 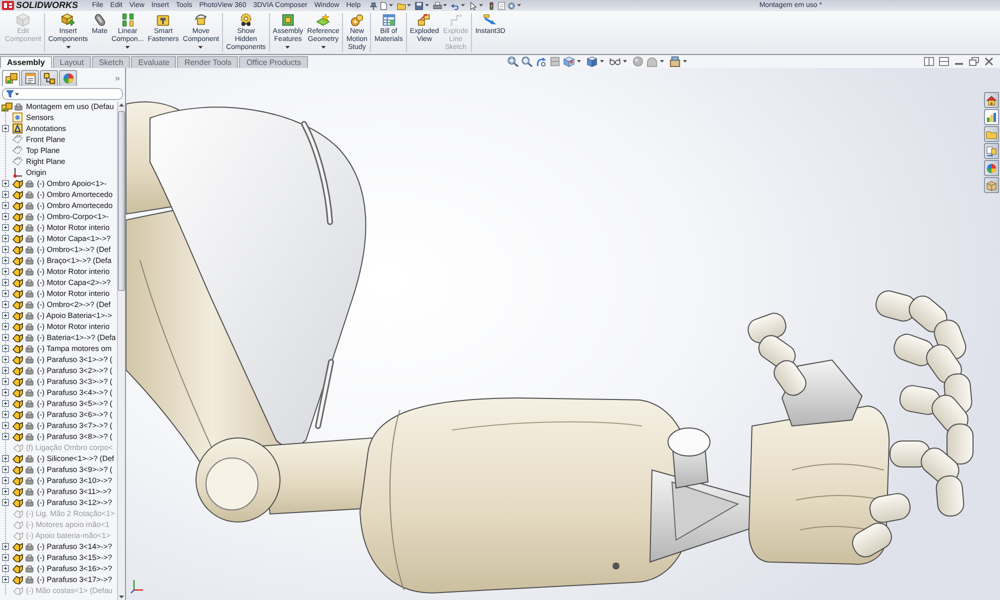 I want to click on restore-icon, so click(x=974, y=61).